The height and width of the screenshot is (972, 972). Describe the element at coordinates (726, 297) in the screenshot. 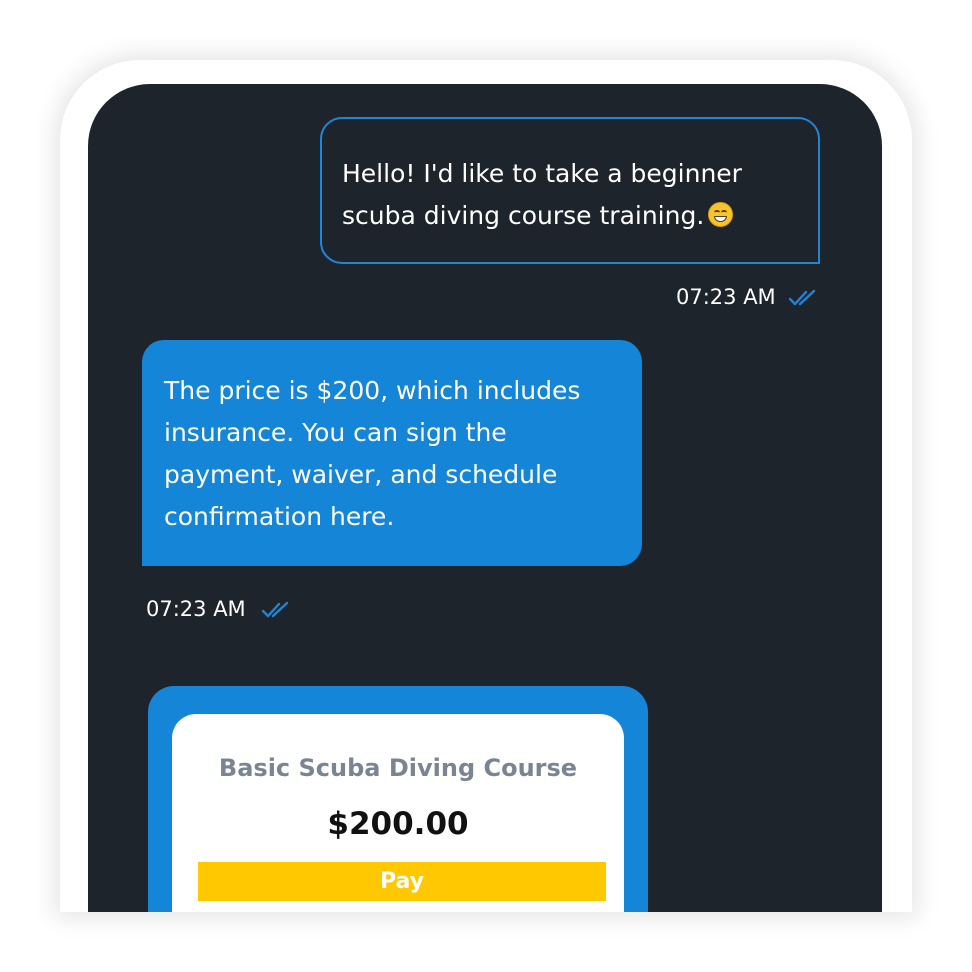

I see `outgoing-message-time: 07:23 AM` at that location.